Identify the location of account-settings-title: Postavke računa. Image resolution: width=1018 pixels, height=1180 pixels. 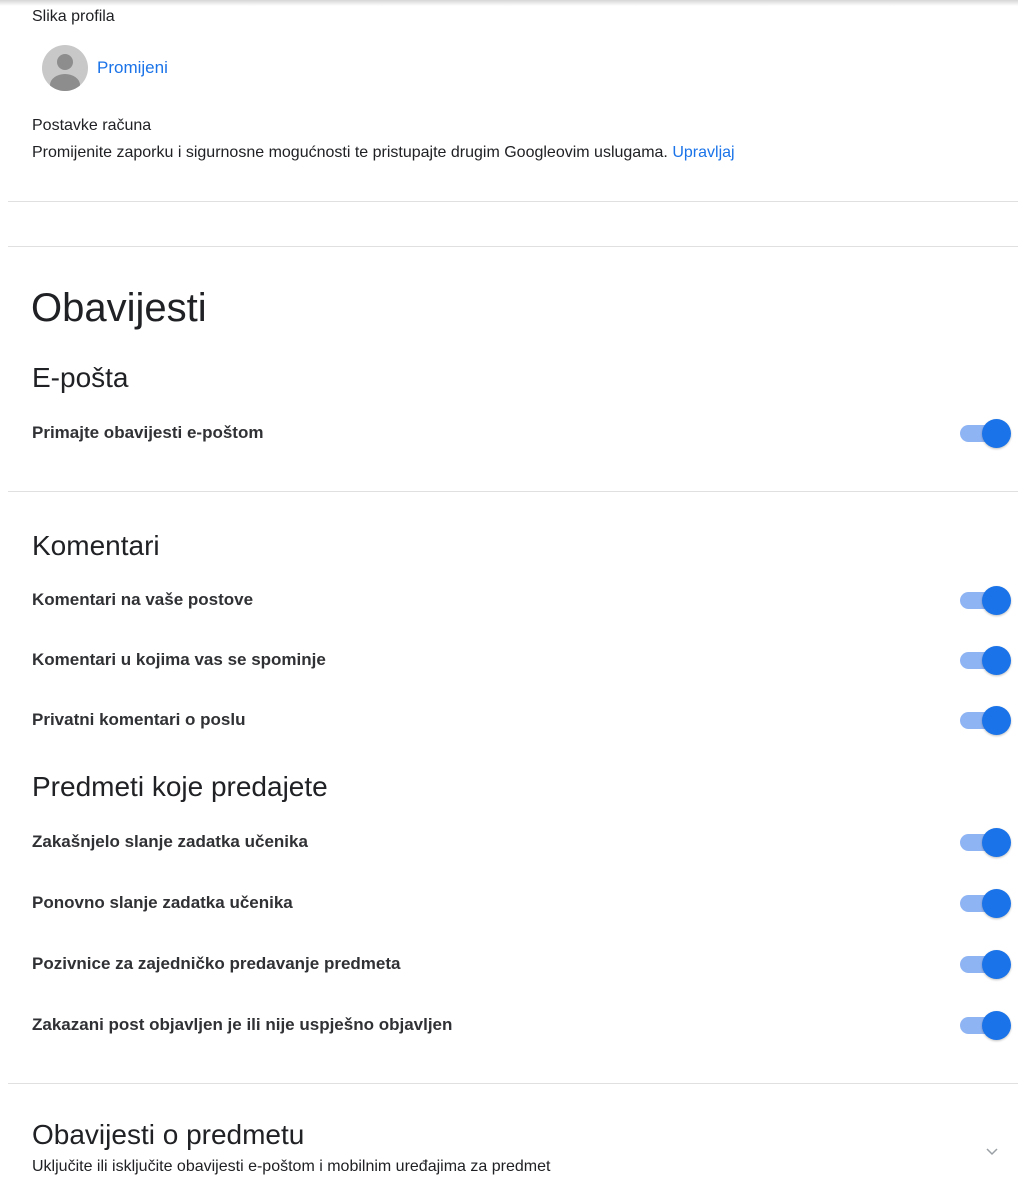
(92, 125).